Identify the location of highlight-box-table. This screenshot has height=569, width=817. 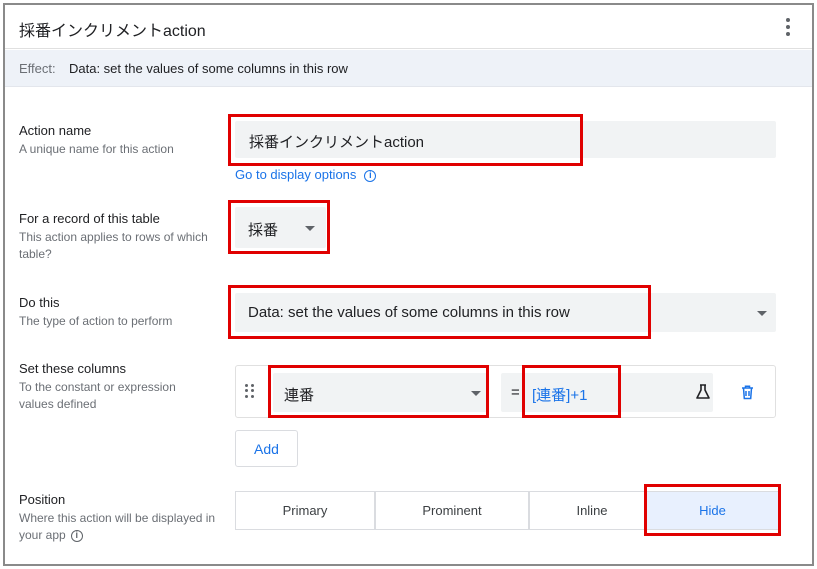
(279, 227).